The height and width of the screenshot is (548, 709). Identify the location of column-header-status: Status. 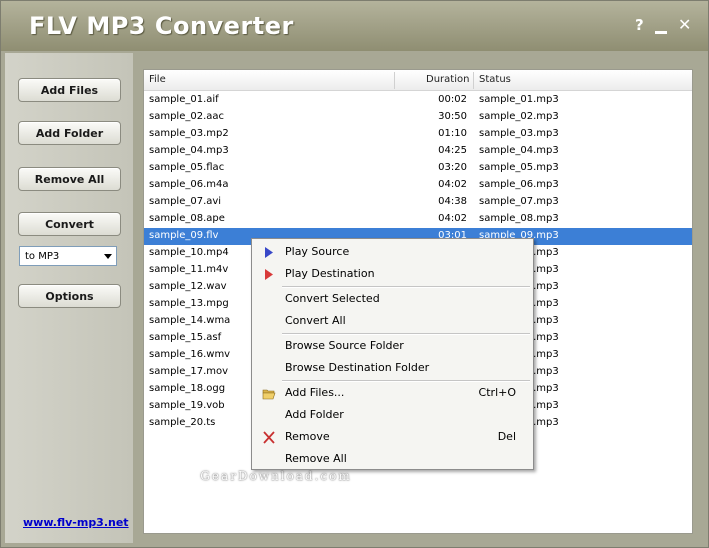
(495, 79).